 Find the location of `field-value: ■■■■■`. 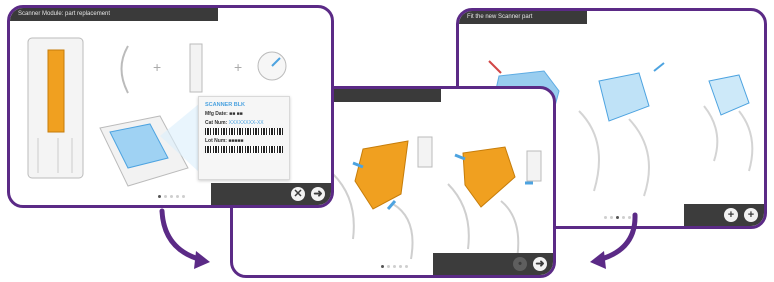

field-value: ■■■■■ is located at coordinates (236, 141).